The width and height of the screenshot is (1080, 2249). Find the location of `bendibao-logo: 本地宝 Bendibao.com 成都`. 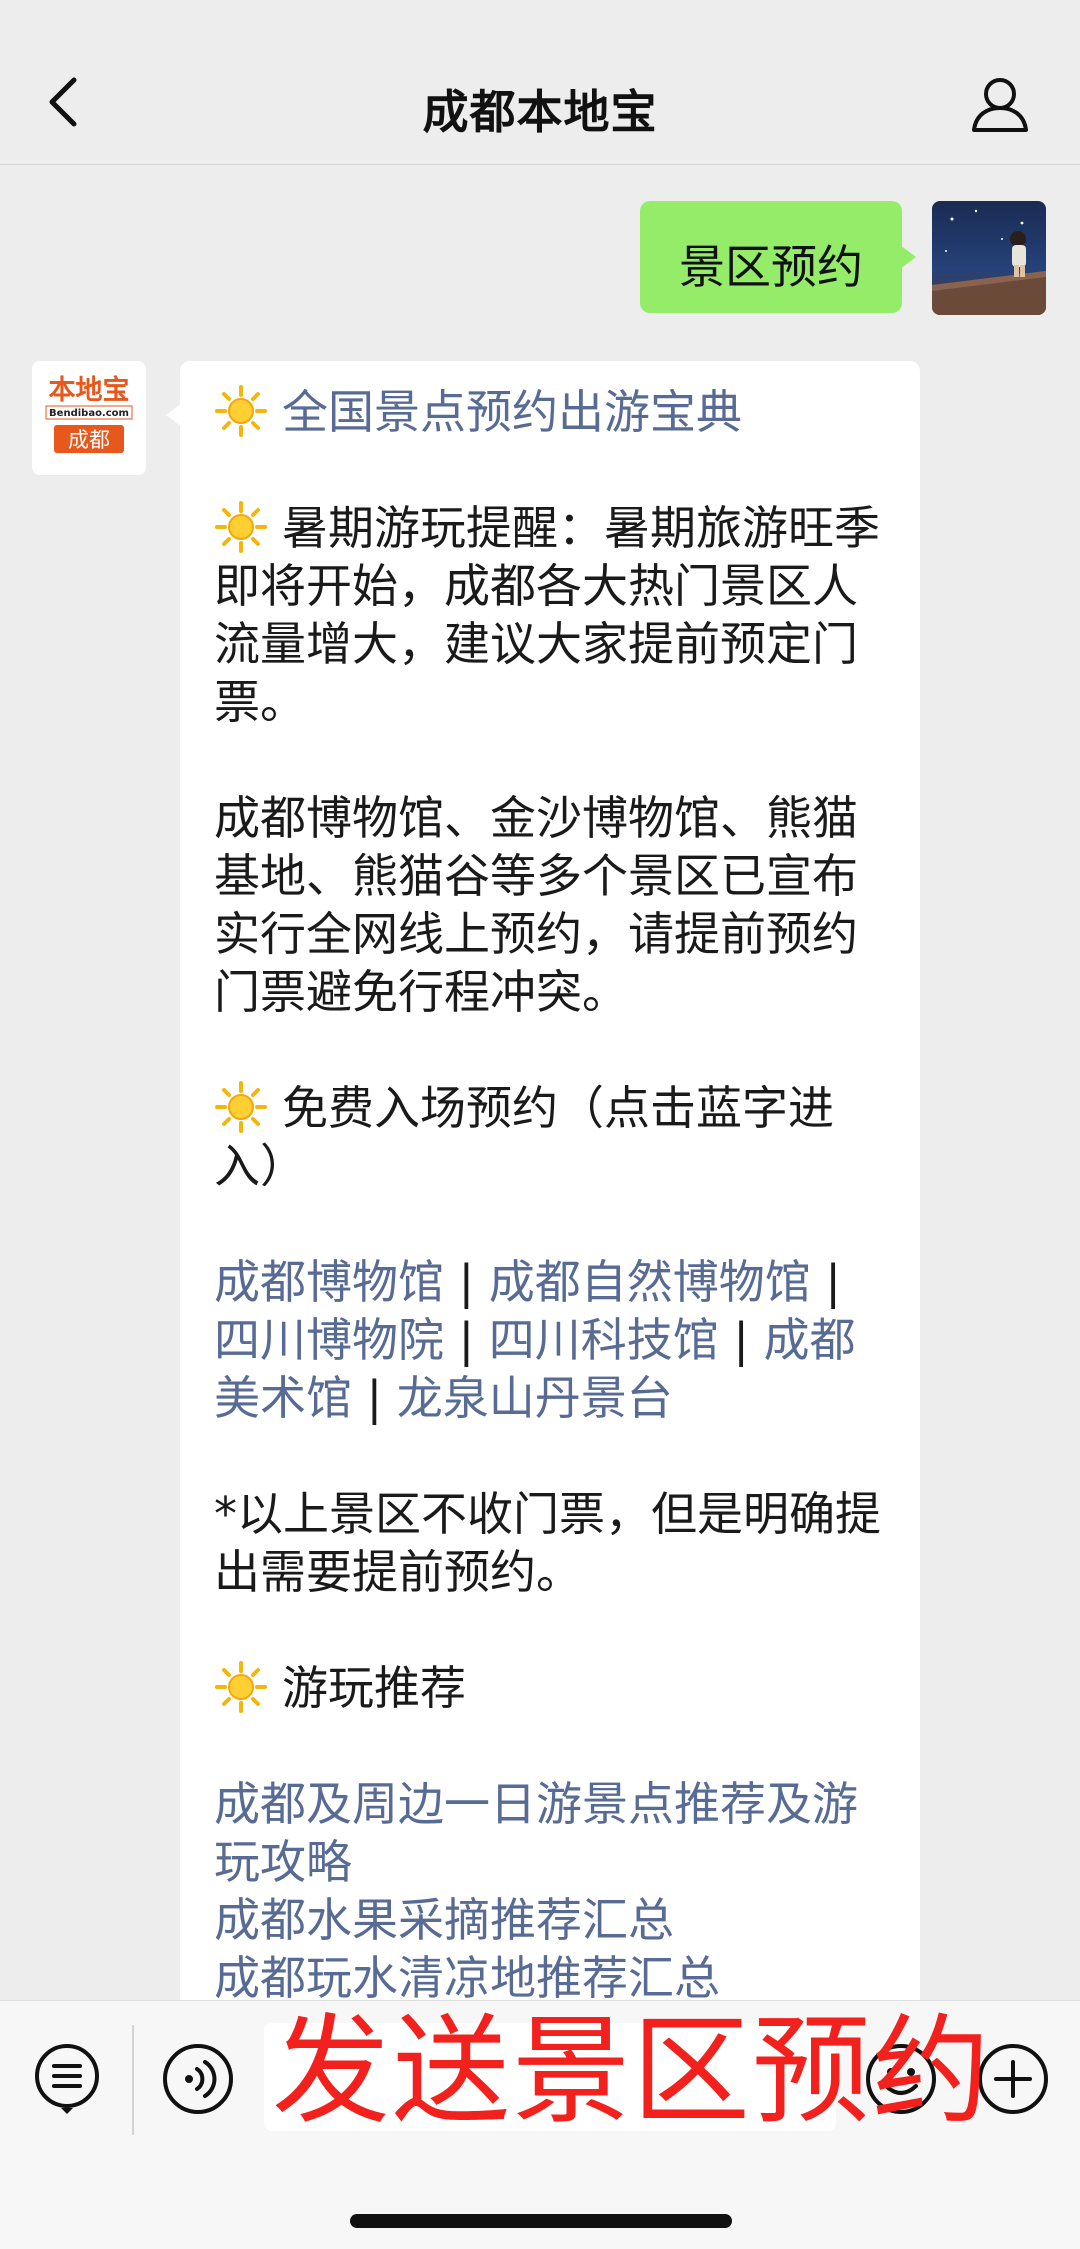

bendibao-logo: 本地宝 Bendibao.com 成都 is located at coordinates (89, 418).